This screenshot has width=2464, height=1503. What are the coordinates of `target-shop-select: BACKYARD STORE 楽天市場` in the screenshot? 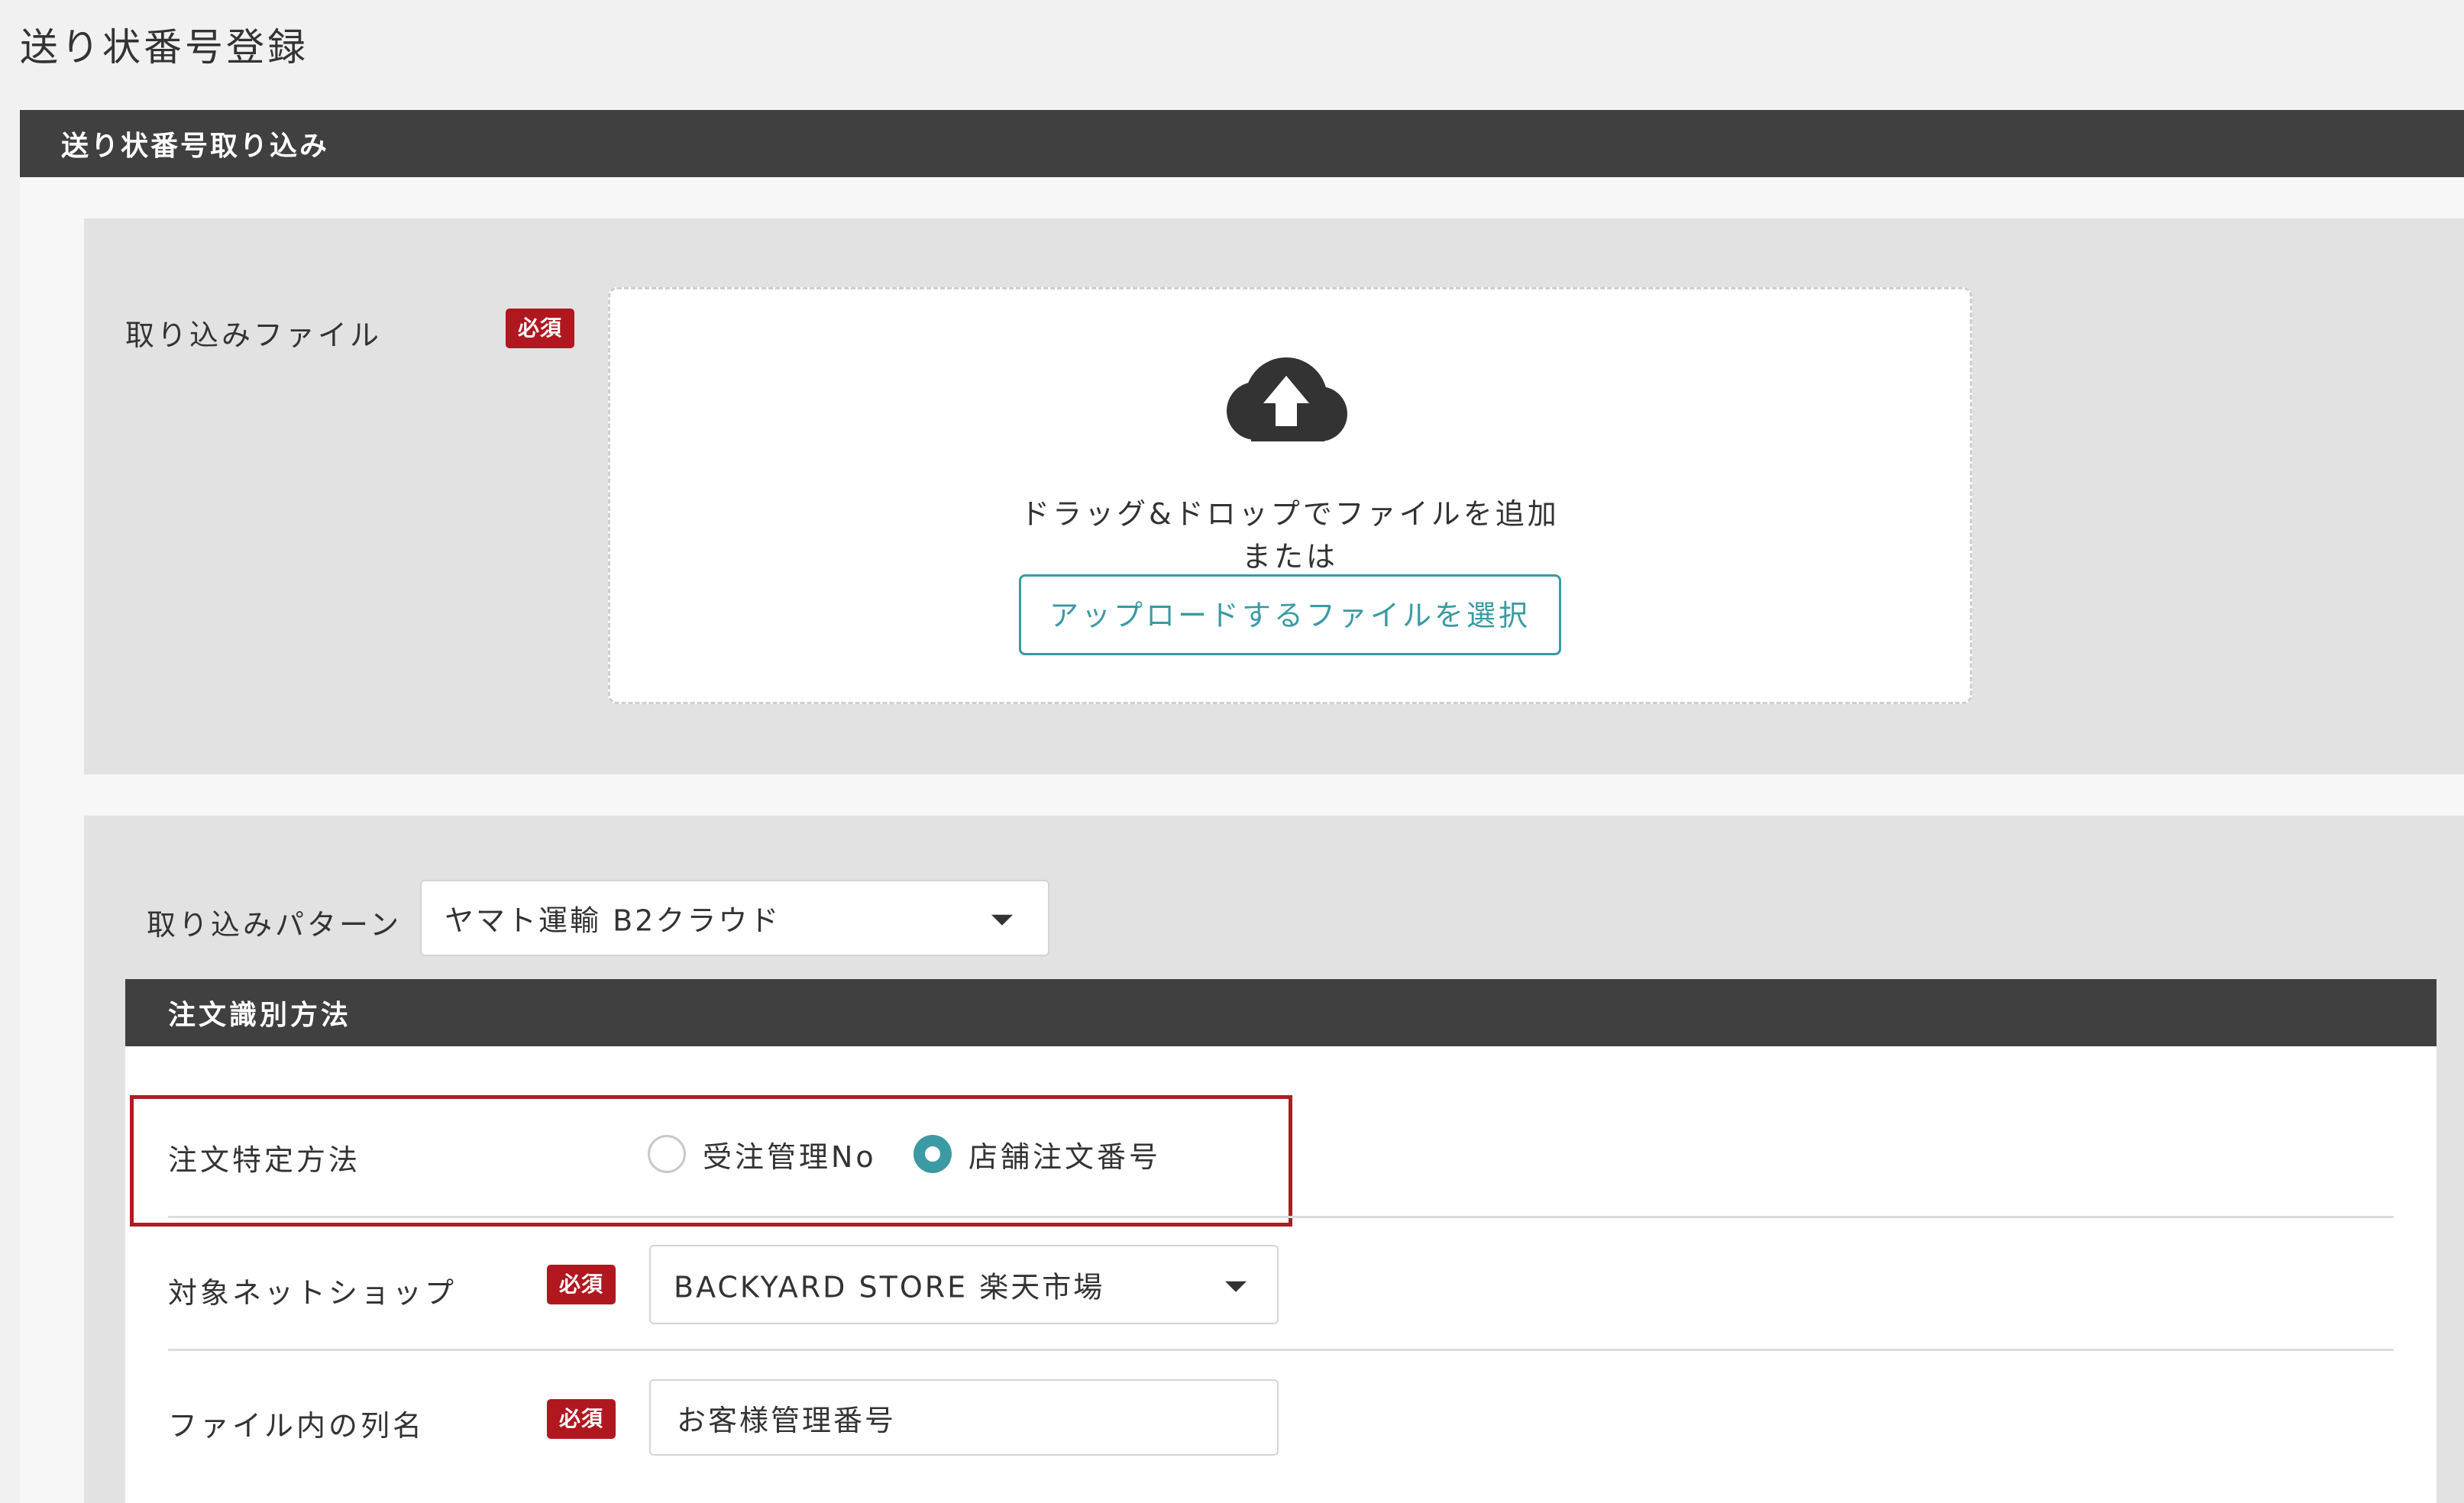 It's located at (964, 1284).